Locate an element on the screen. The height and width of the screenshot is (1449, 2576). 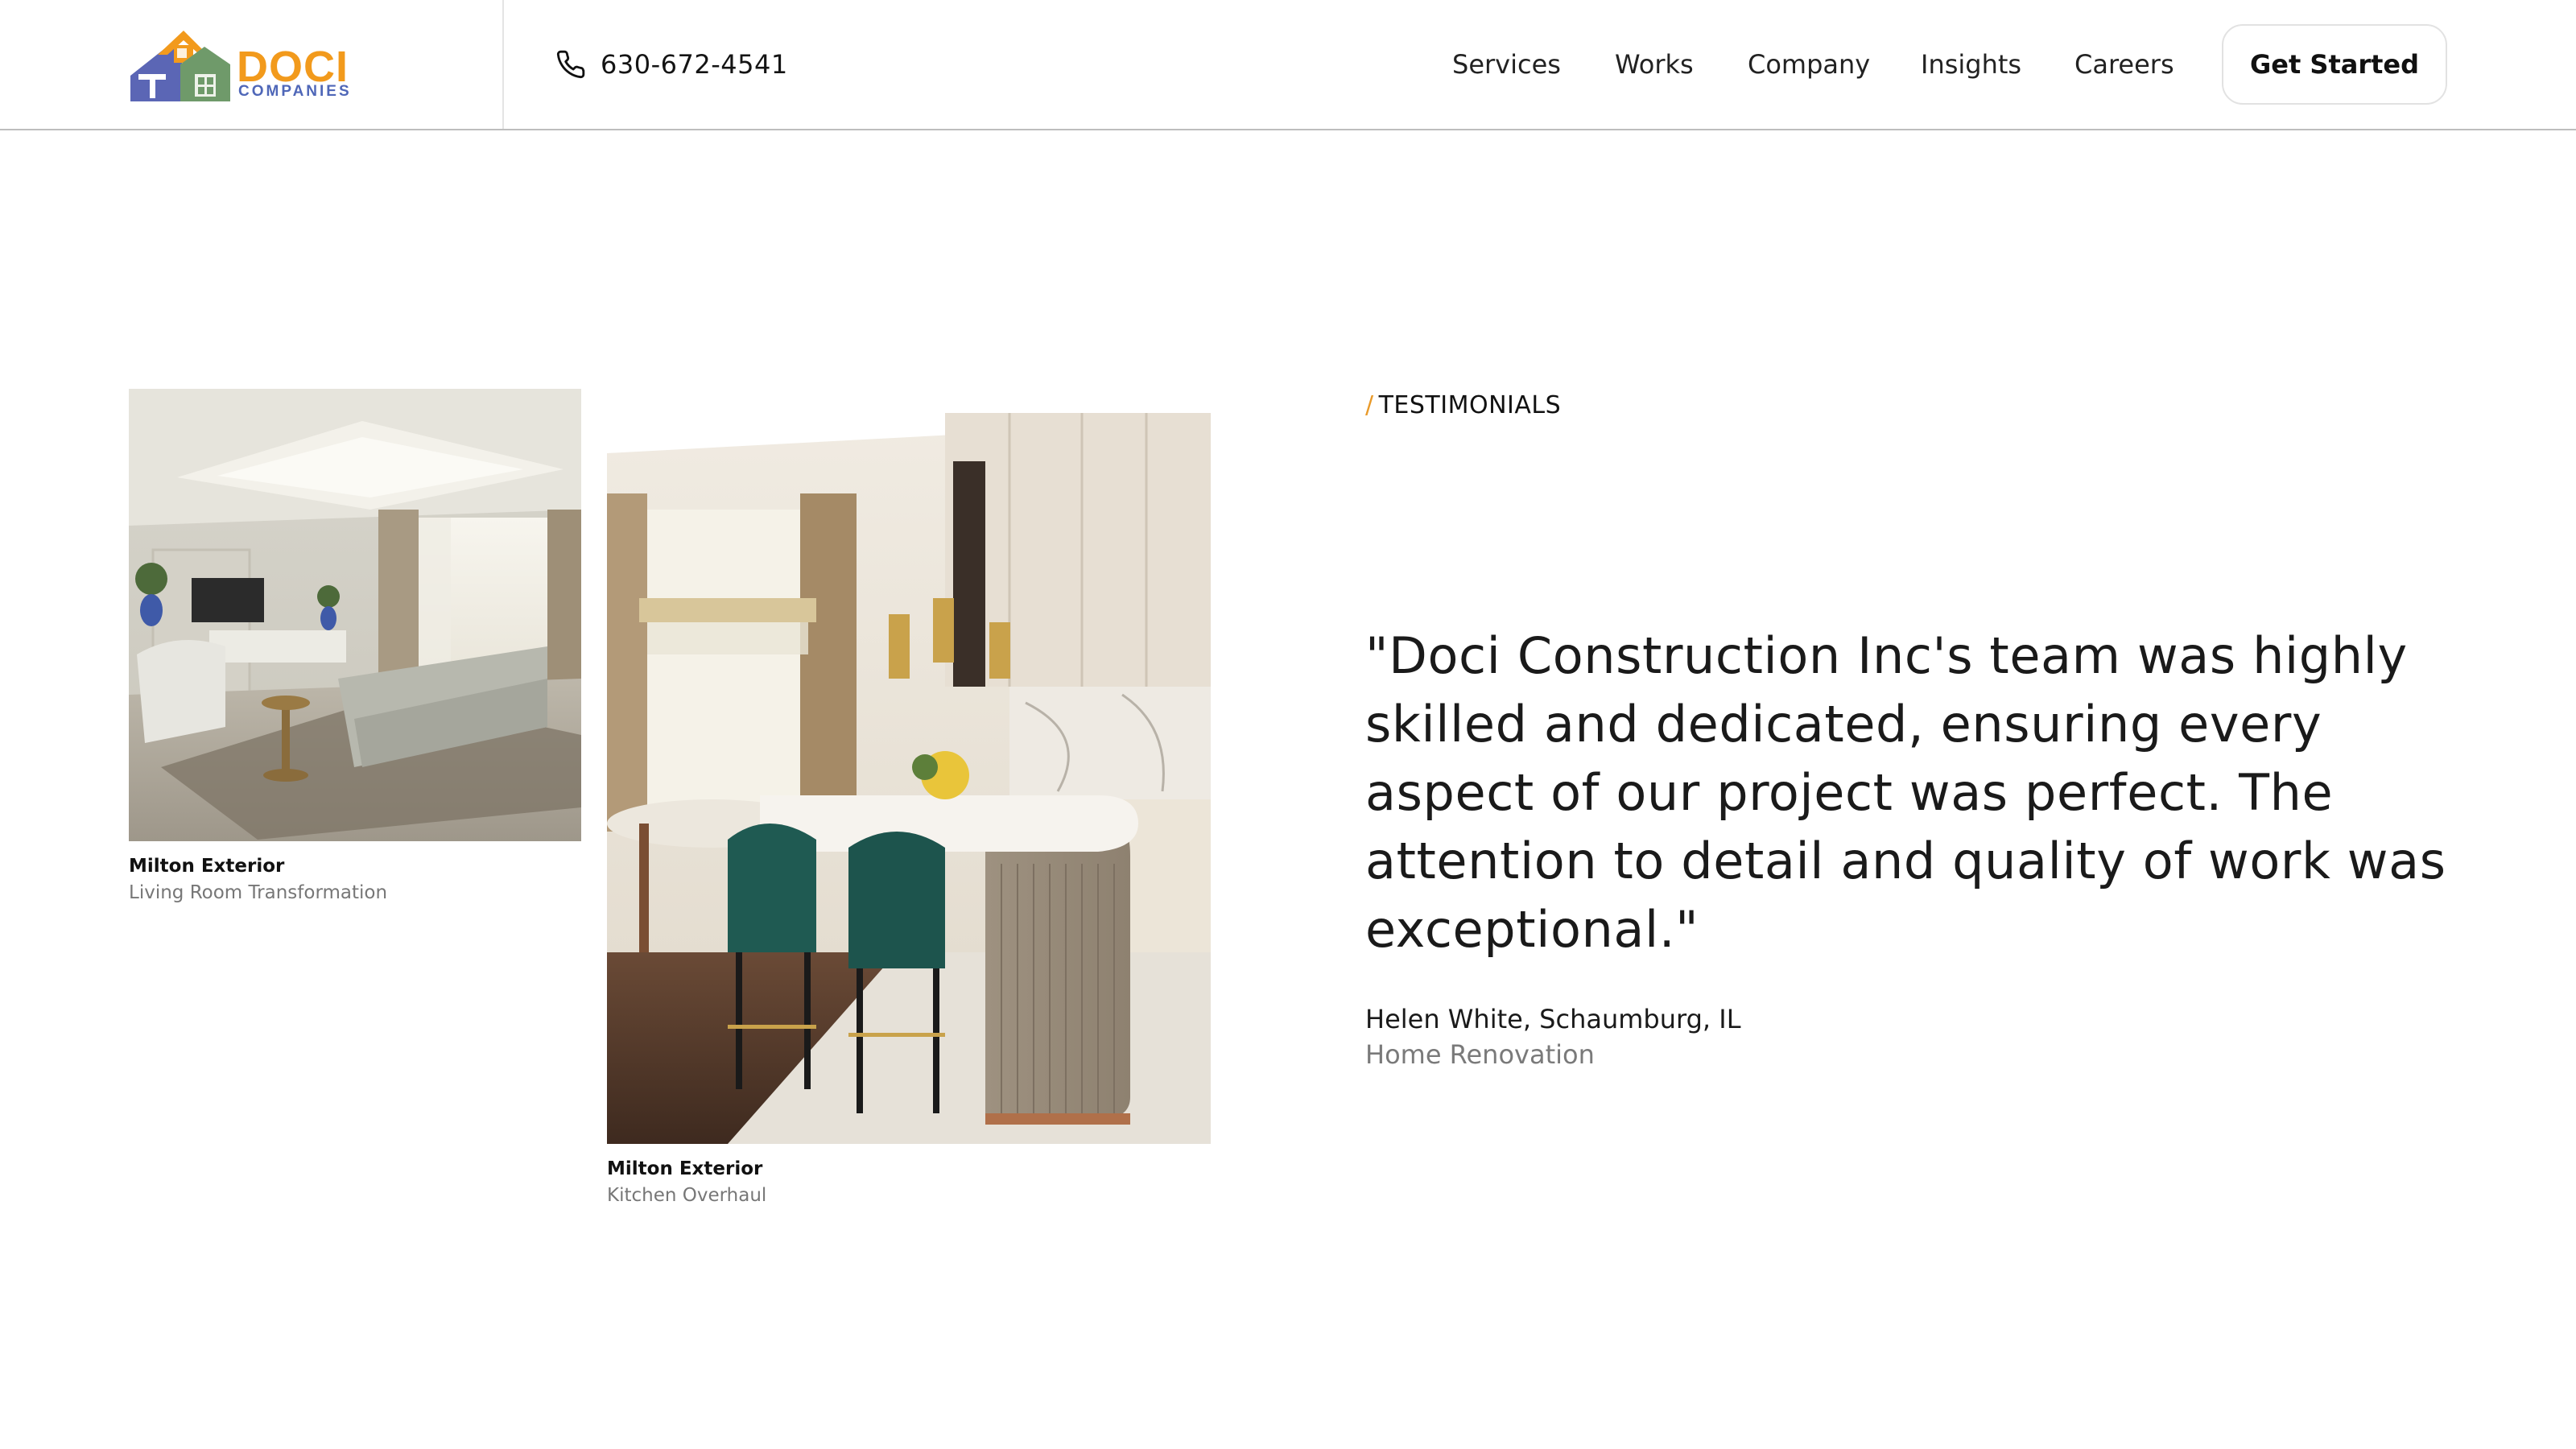
eyebrow-slash: / is located at coordinates (1369, 405).